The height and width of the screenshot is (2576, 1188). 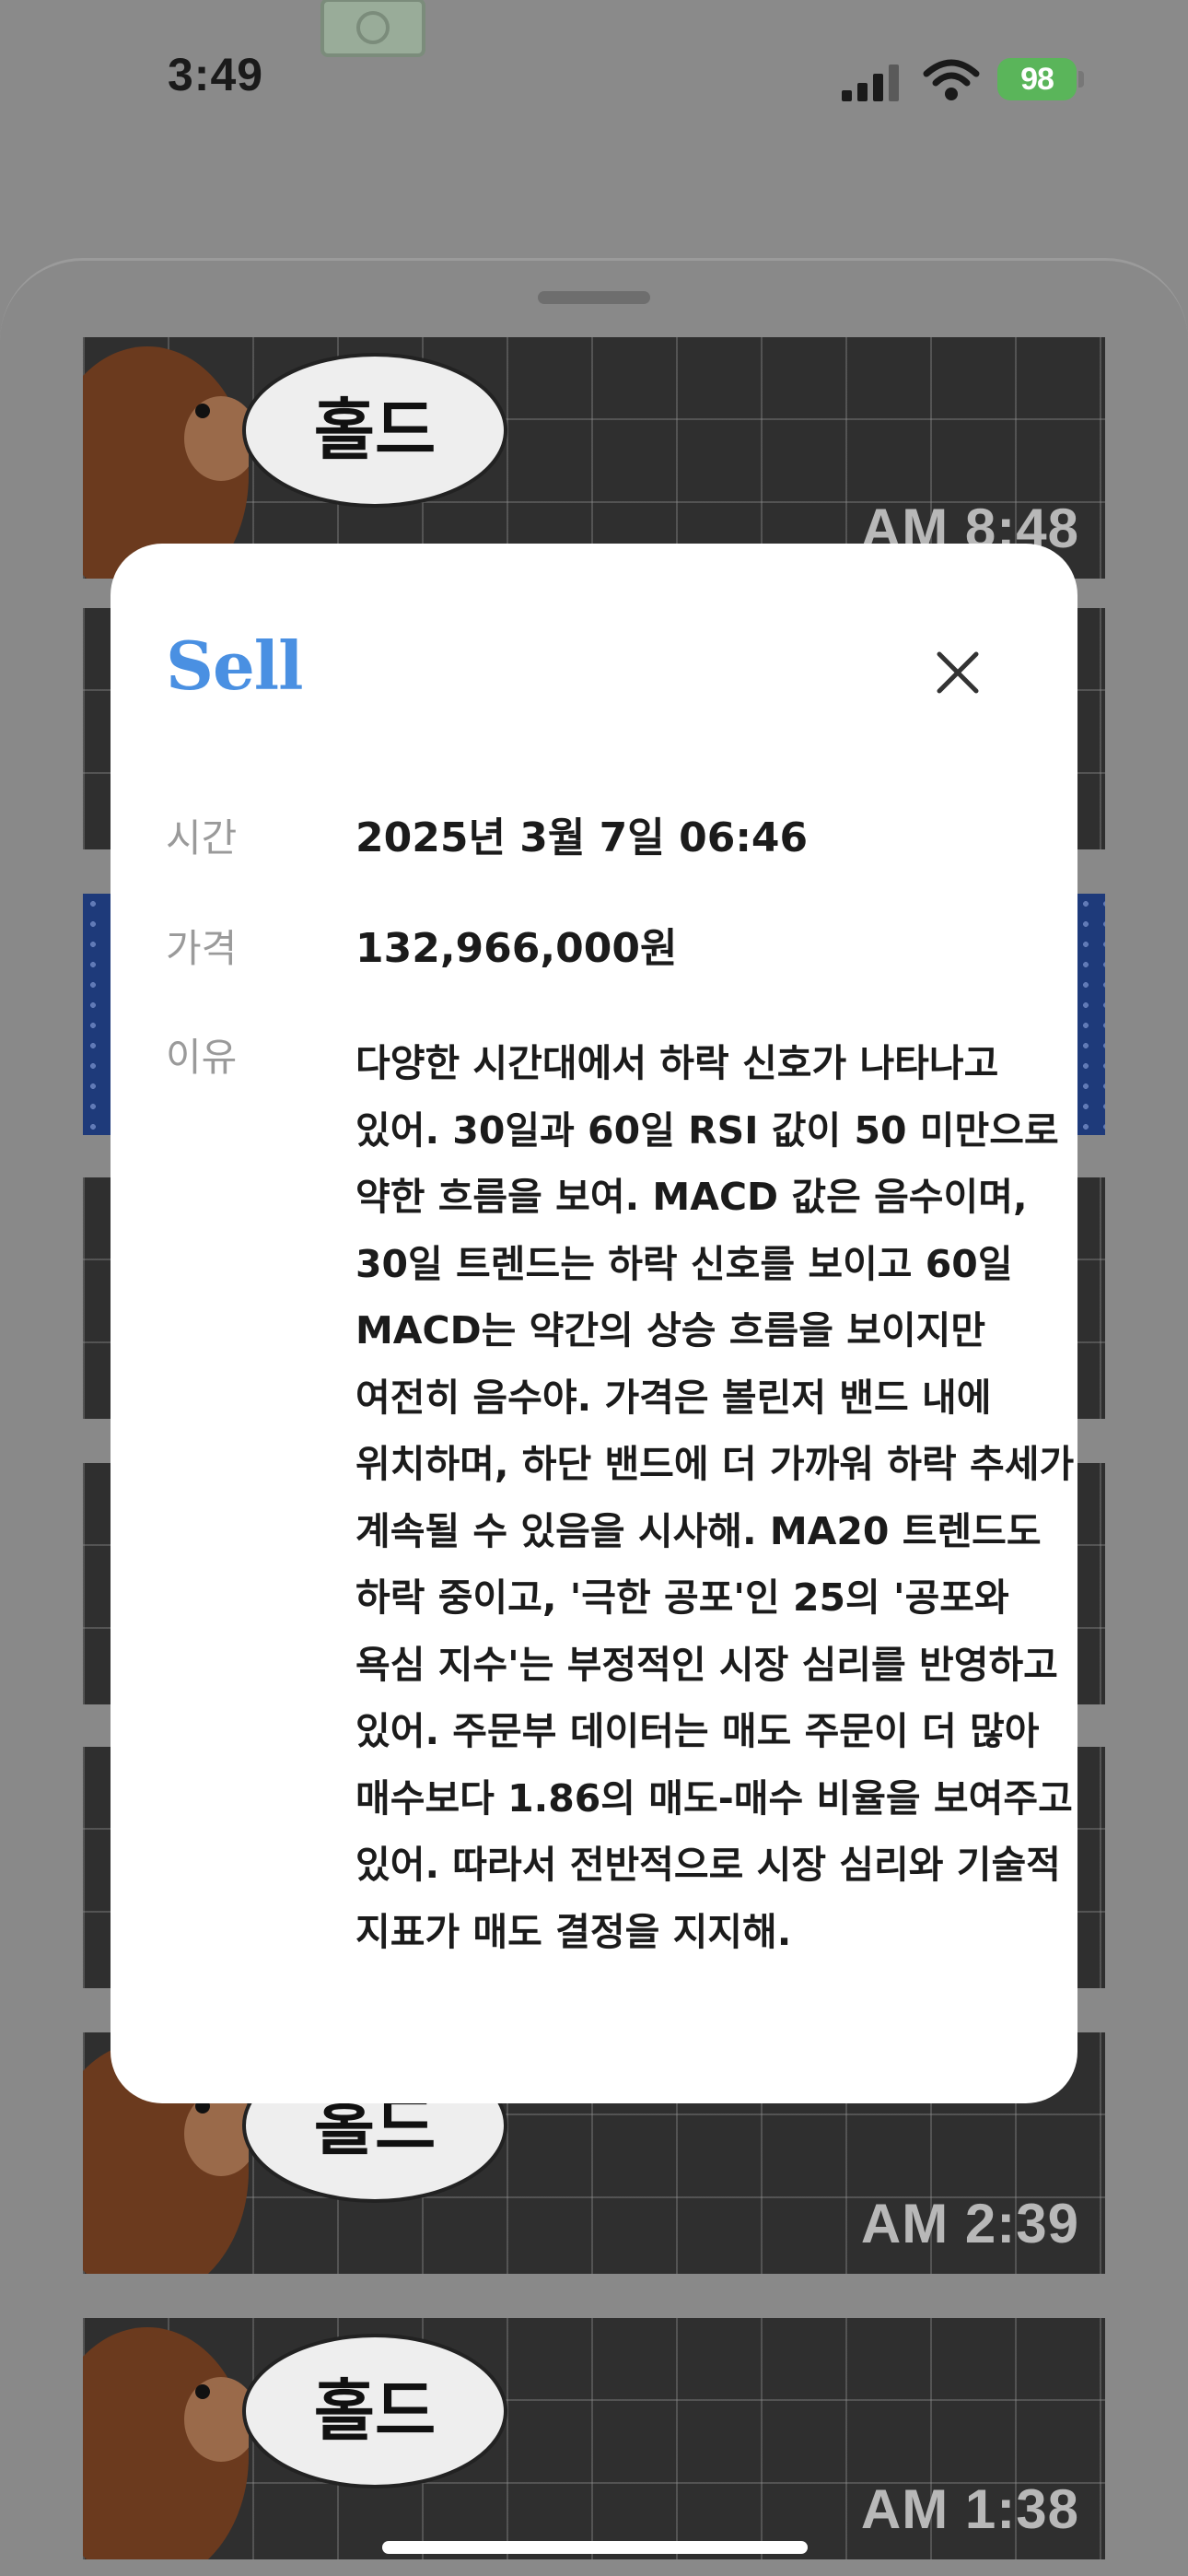 What do you see at coordinates (582, 837) in the screenshot?
I see `time-value: 2025년 3월 7일 06:46` at bounding box center [582, 837].